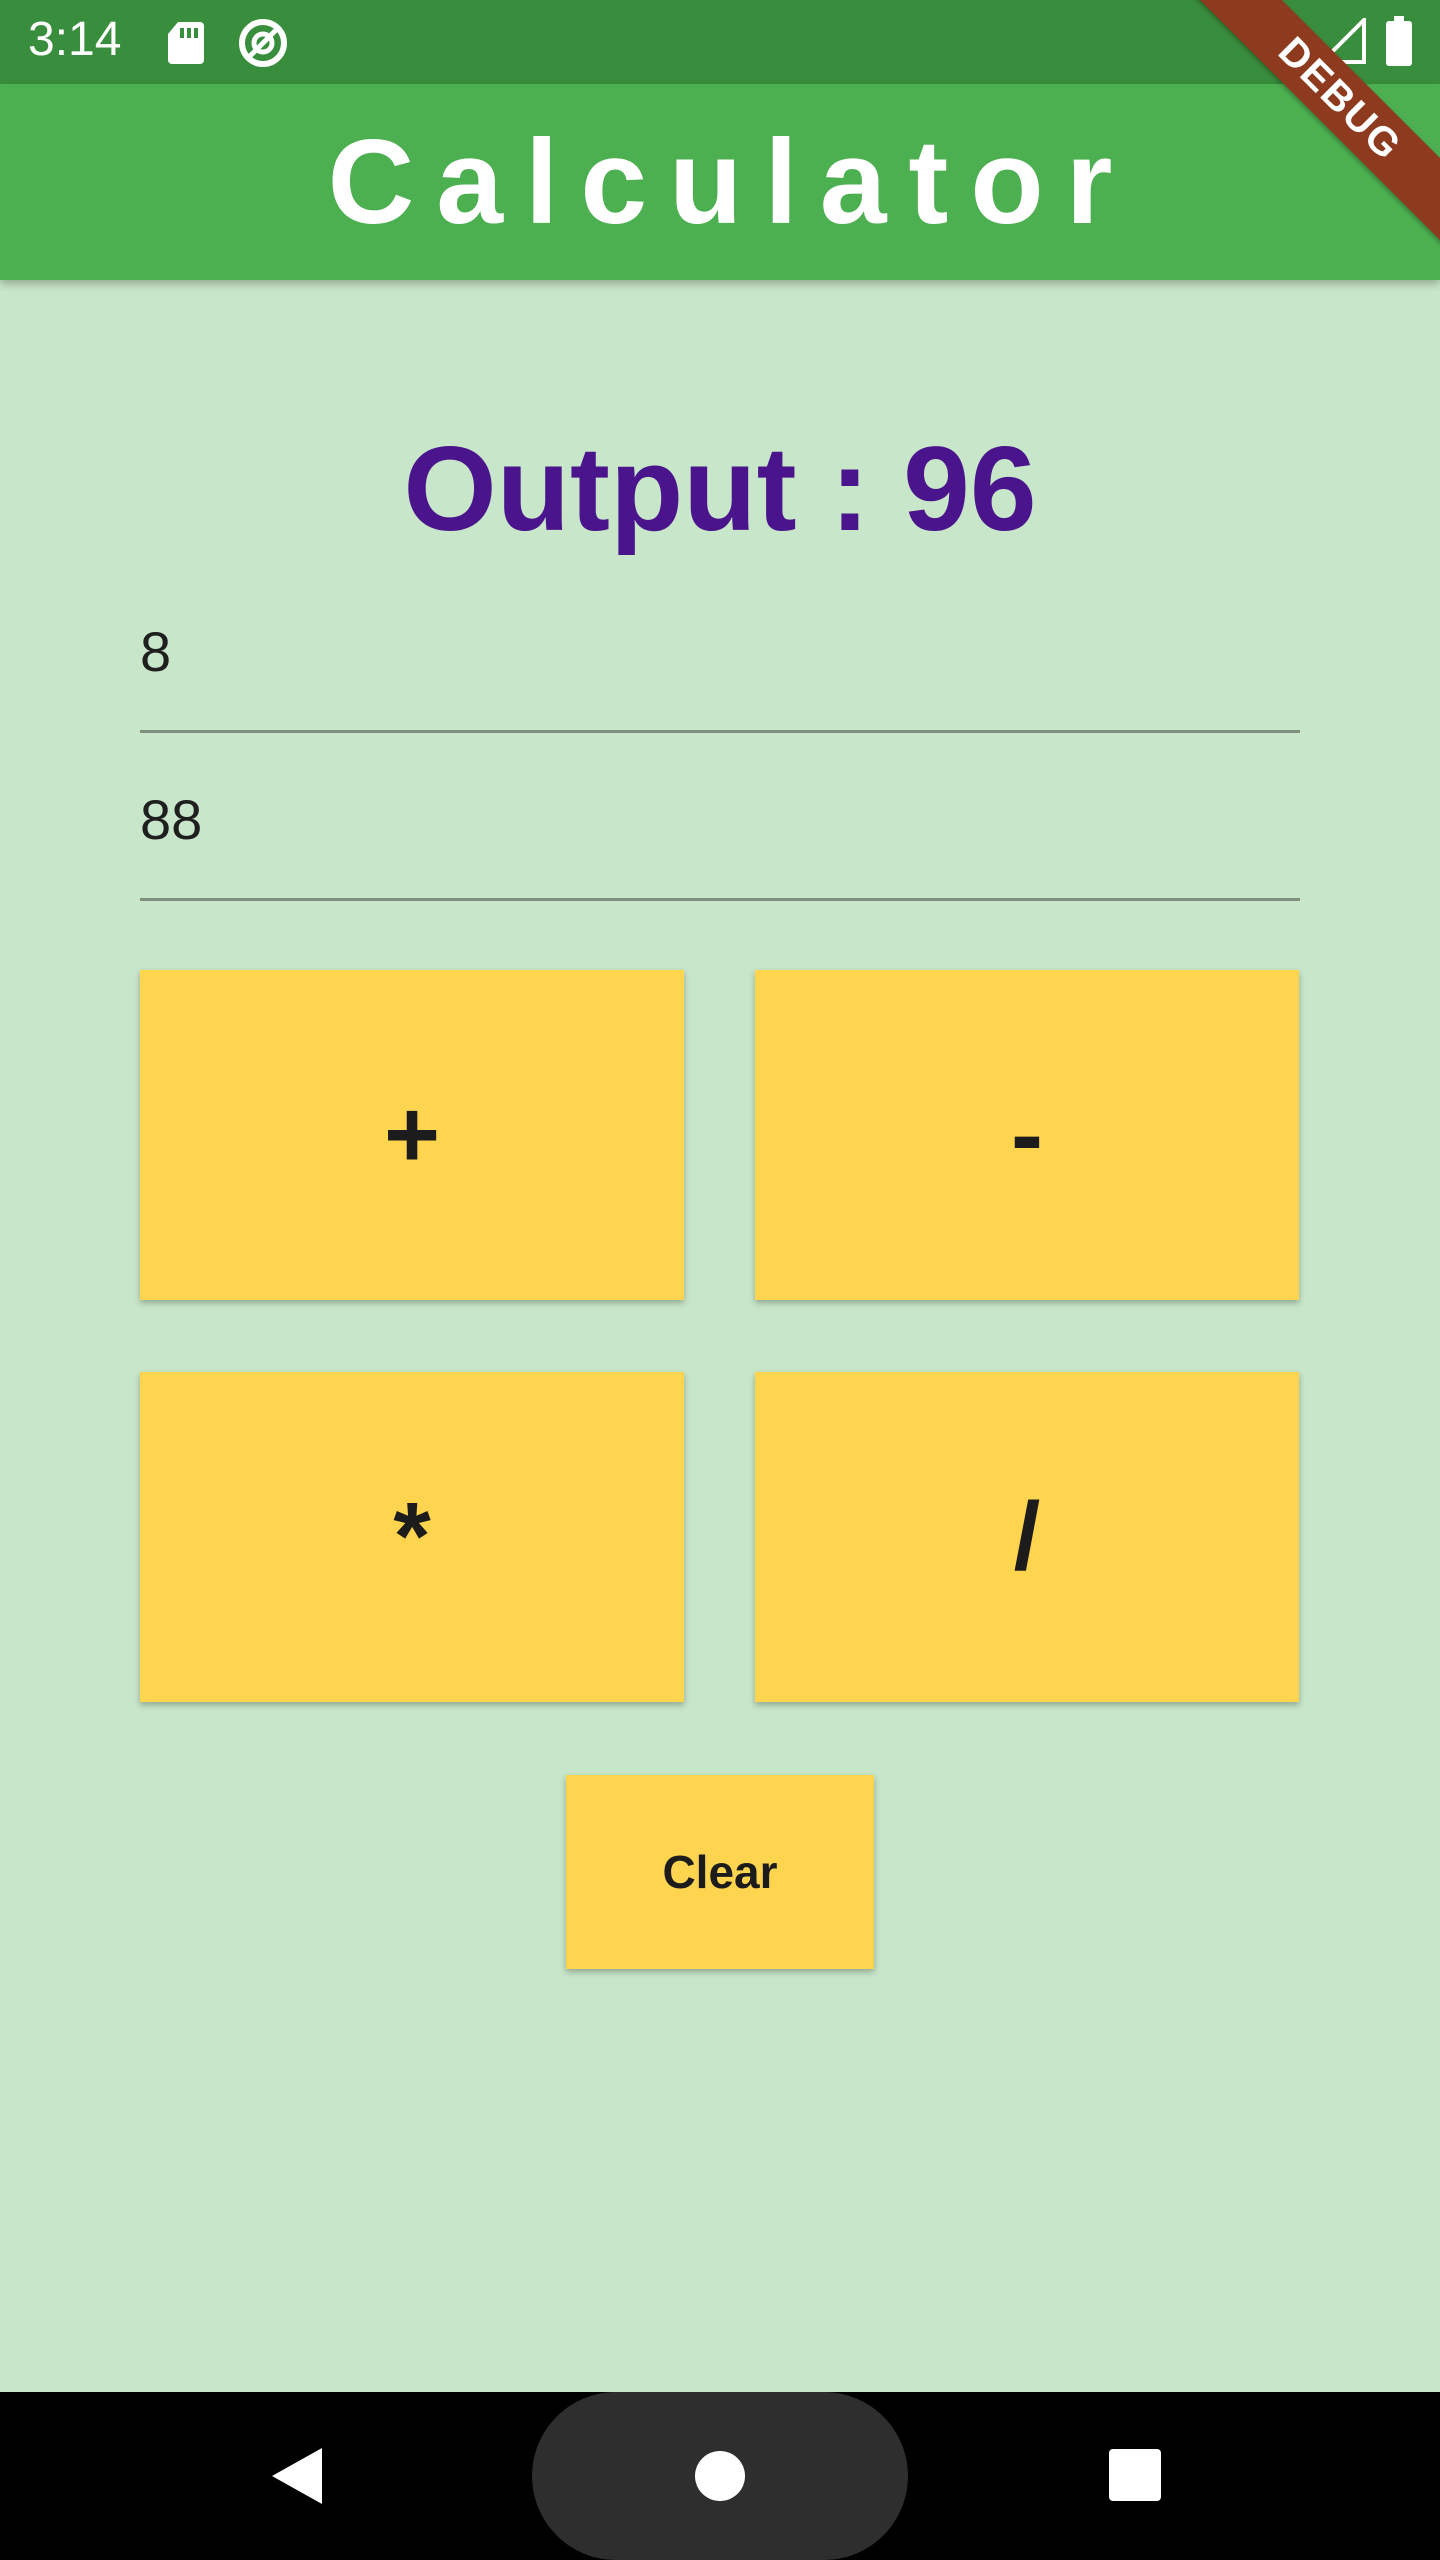 This screenshot has height=2560, width=1440. What do you see at coordinates (186, 45) in the screenshot?
I see `sd-card-icon` at bounding box center [186, 45].